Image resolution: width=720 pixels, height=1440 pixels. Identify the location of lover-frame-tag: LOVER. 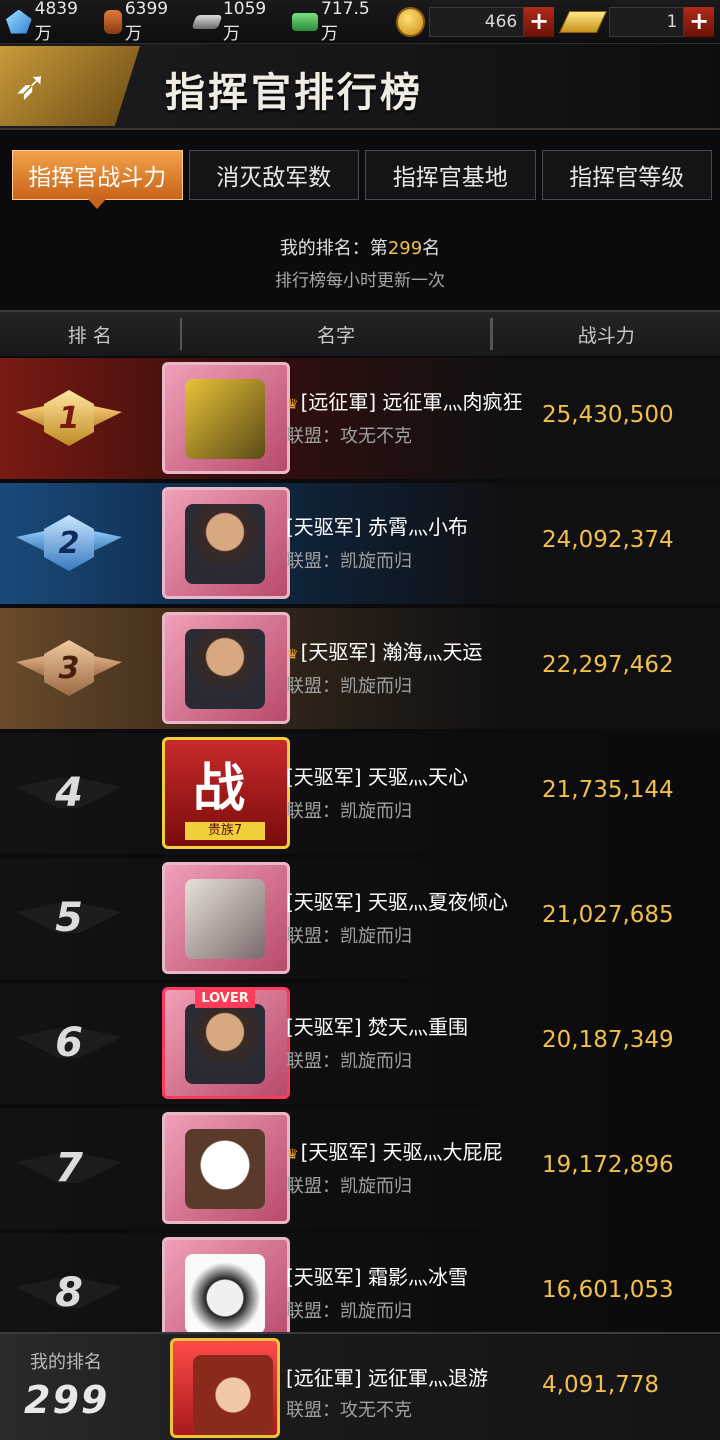
(225, 999).